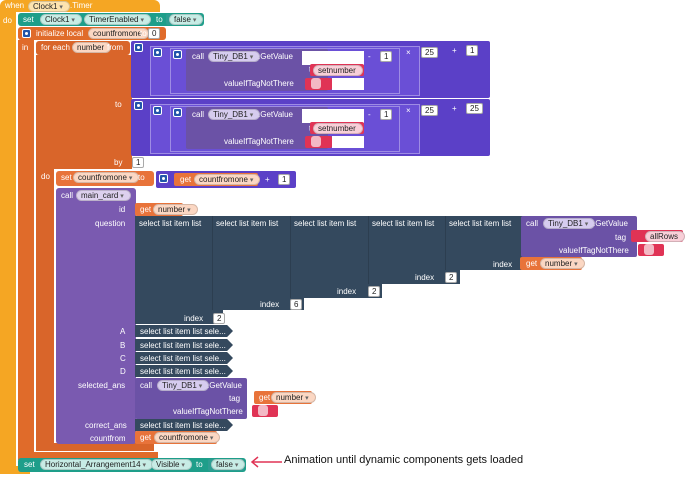  Describe the element at coordinates (348, 84) in the screenshot. I see `from-vin-slot` at that location.